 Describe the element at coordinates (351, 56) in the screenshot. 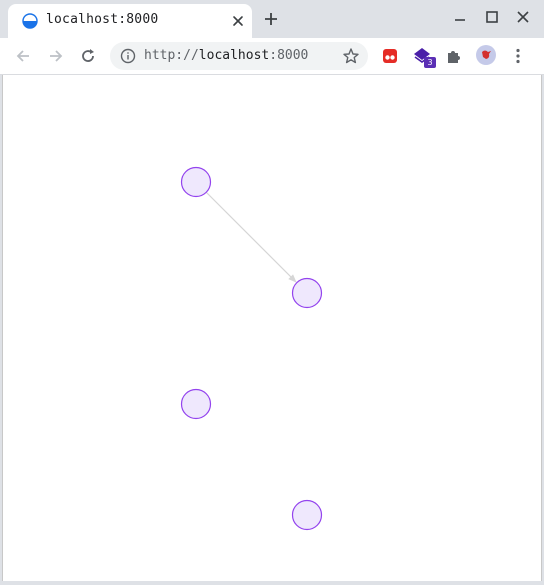

I see `star-icon` at that location.